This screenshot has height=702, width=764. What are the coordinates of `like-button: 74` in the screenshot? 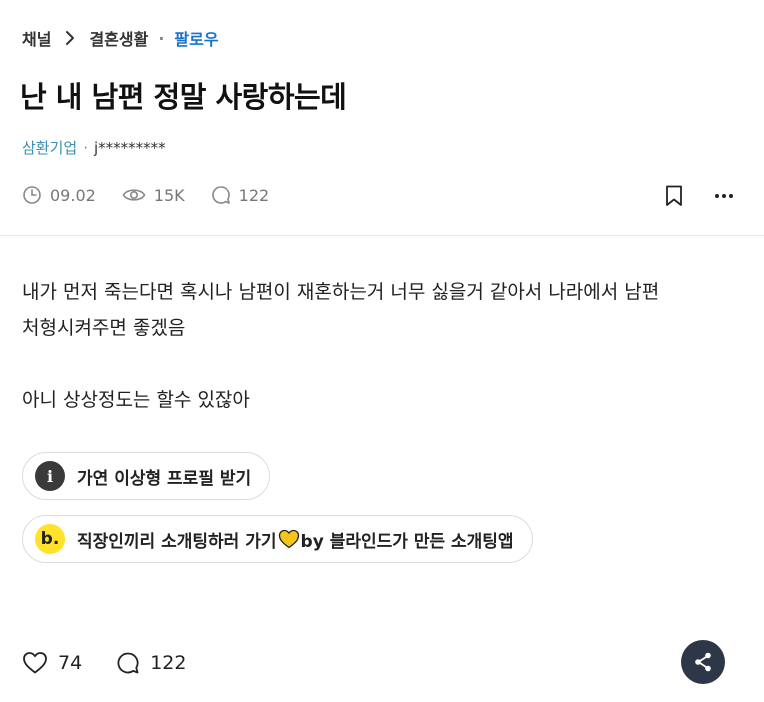 It's located at (52, 663).